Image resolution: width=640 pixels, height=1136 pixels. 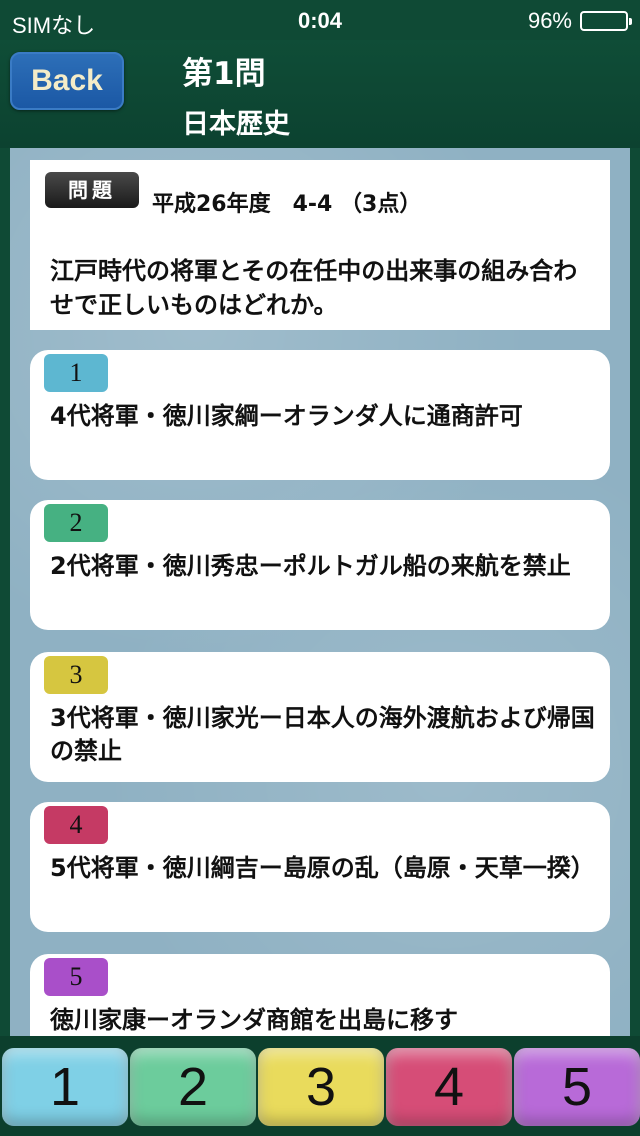 What do you see at coordinates (314, 288) in the screenshot?
I see `question-text: 江戸時代の将軍とその在任中の出来事の組み合わせで正しいものはどれか。` at bounding box center [314, 288].